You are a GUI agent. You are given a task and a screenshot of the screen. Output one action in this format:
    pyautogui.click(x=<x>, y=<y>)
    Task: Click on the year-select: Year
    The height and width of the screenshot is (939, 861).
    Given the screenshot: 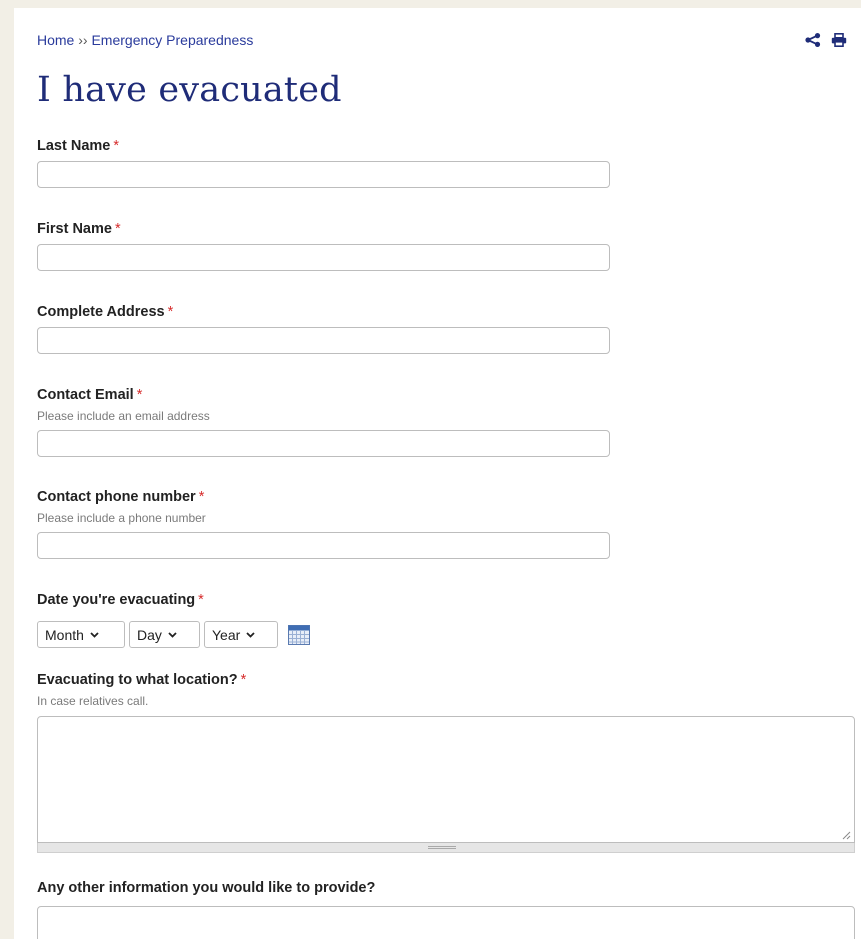 What is the action you would take?
    pyautogui.click(x=241, y=634)
    